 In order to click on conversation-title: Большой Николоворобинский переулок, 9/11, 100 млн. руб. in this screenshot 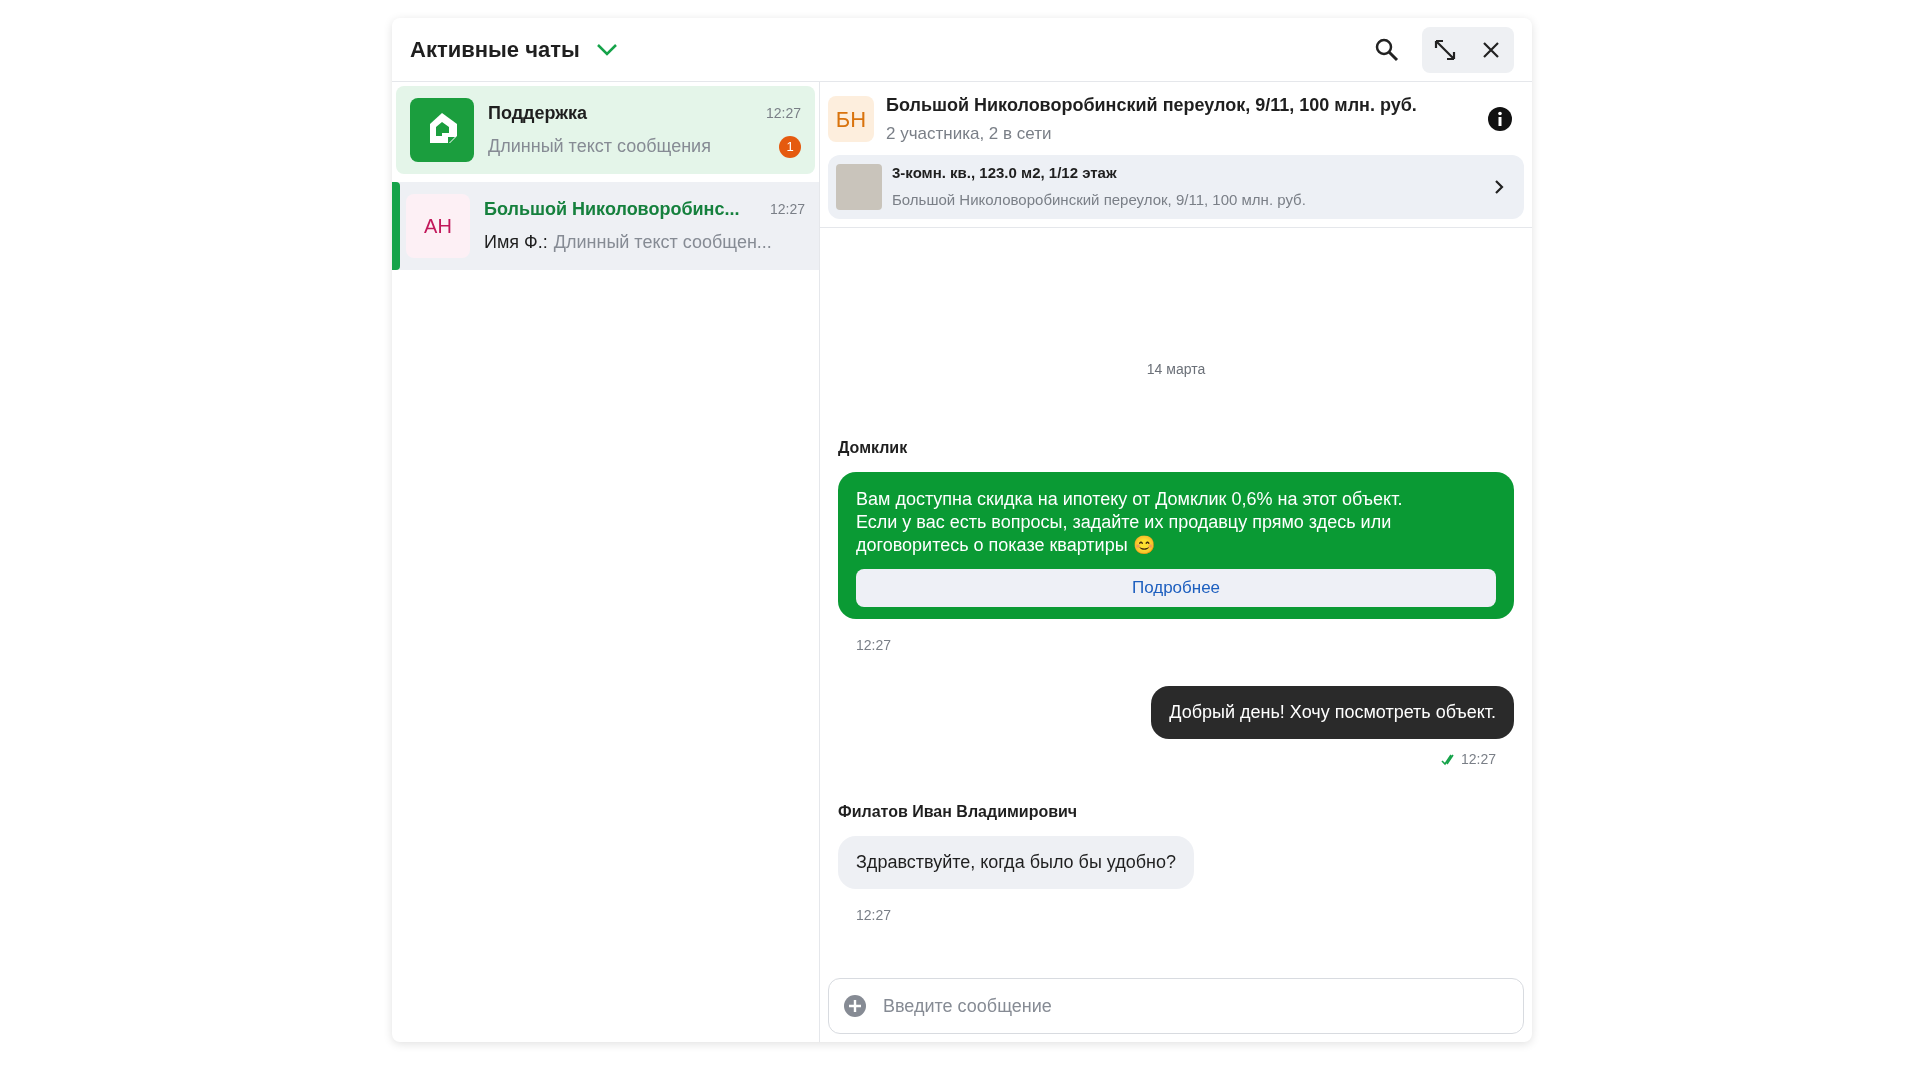, I will do `click(1152, 105)`.